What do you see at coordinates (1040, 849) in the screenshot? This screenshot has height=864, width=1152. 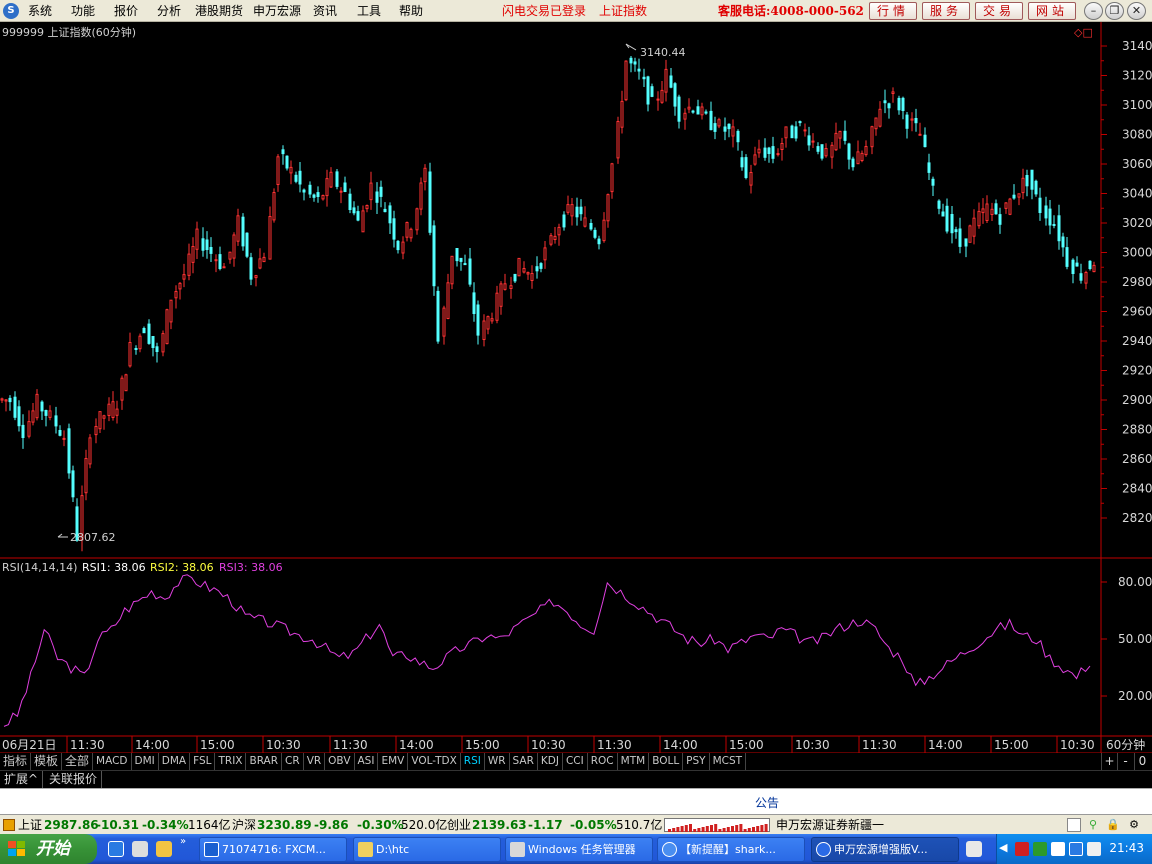 I see `tray-network-icon` at bounding box center [1040, 849].